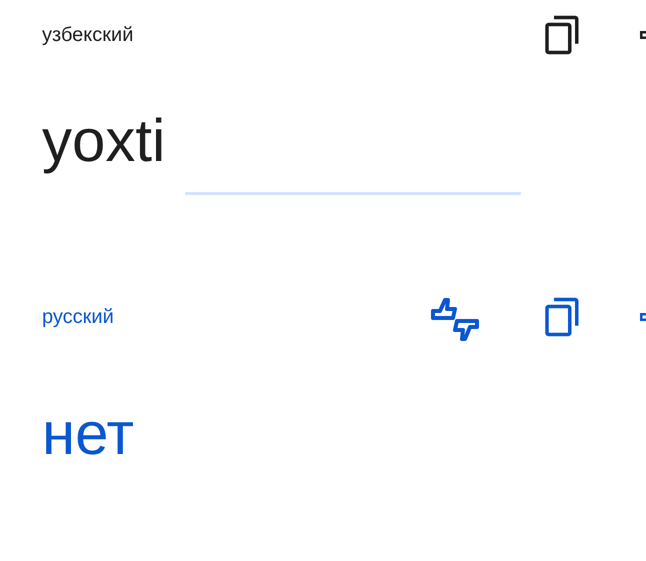  I want to click on source-language-label: узбекский, so click(88, 35).